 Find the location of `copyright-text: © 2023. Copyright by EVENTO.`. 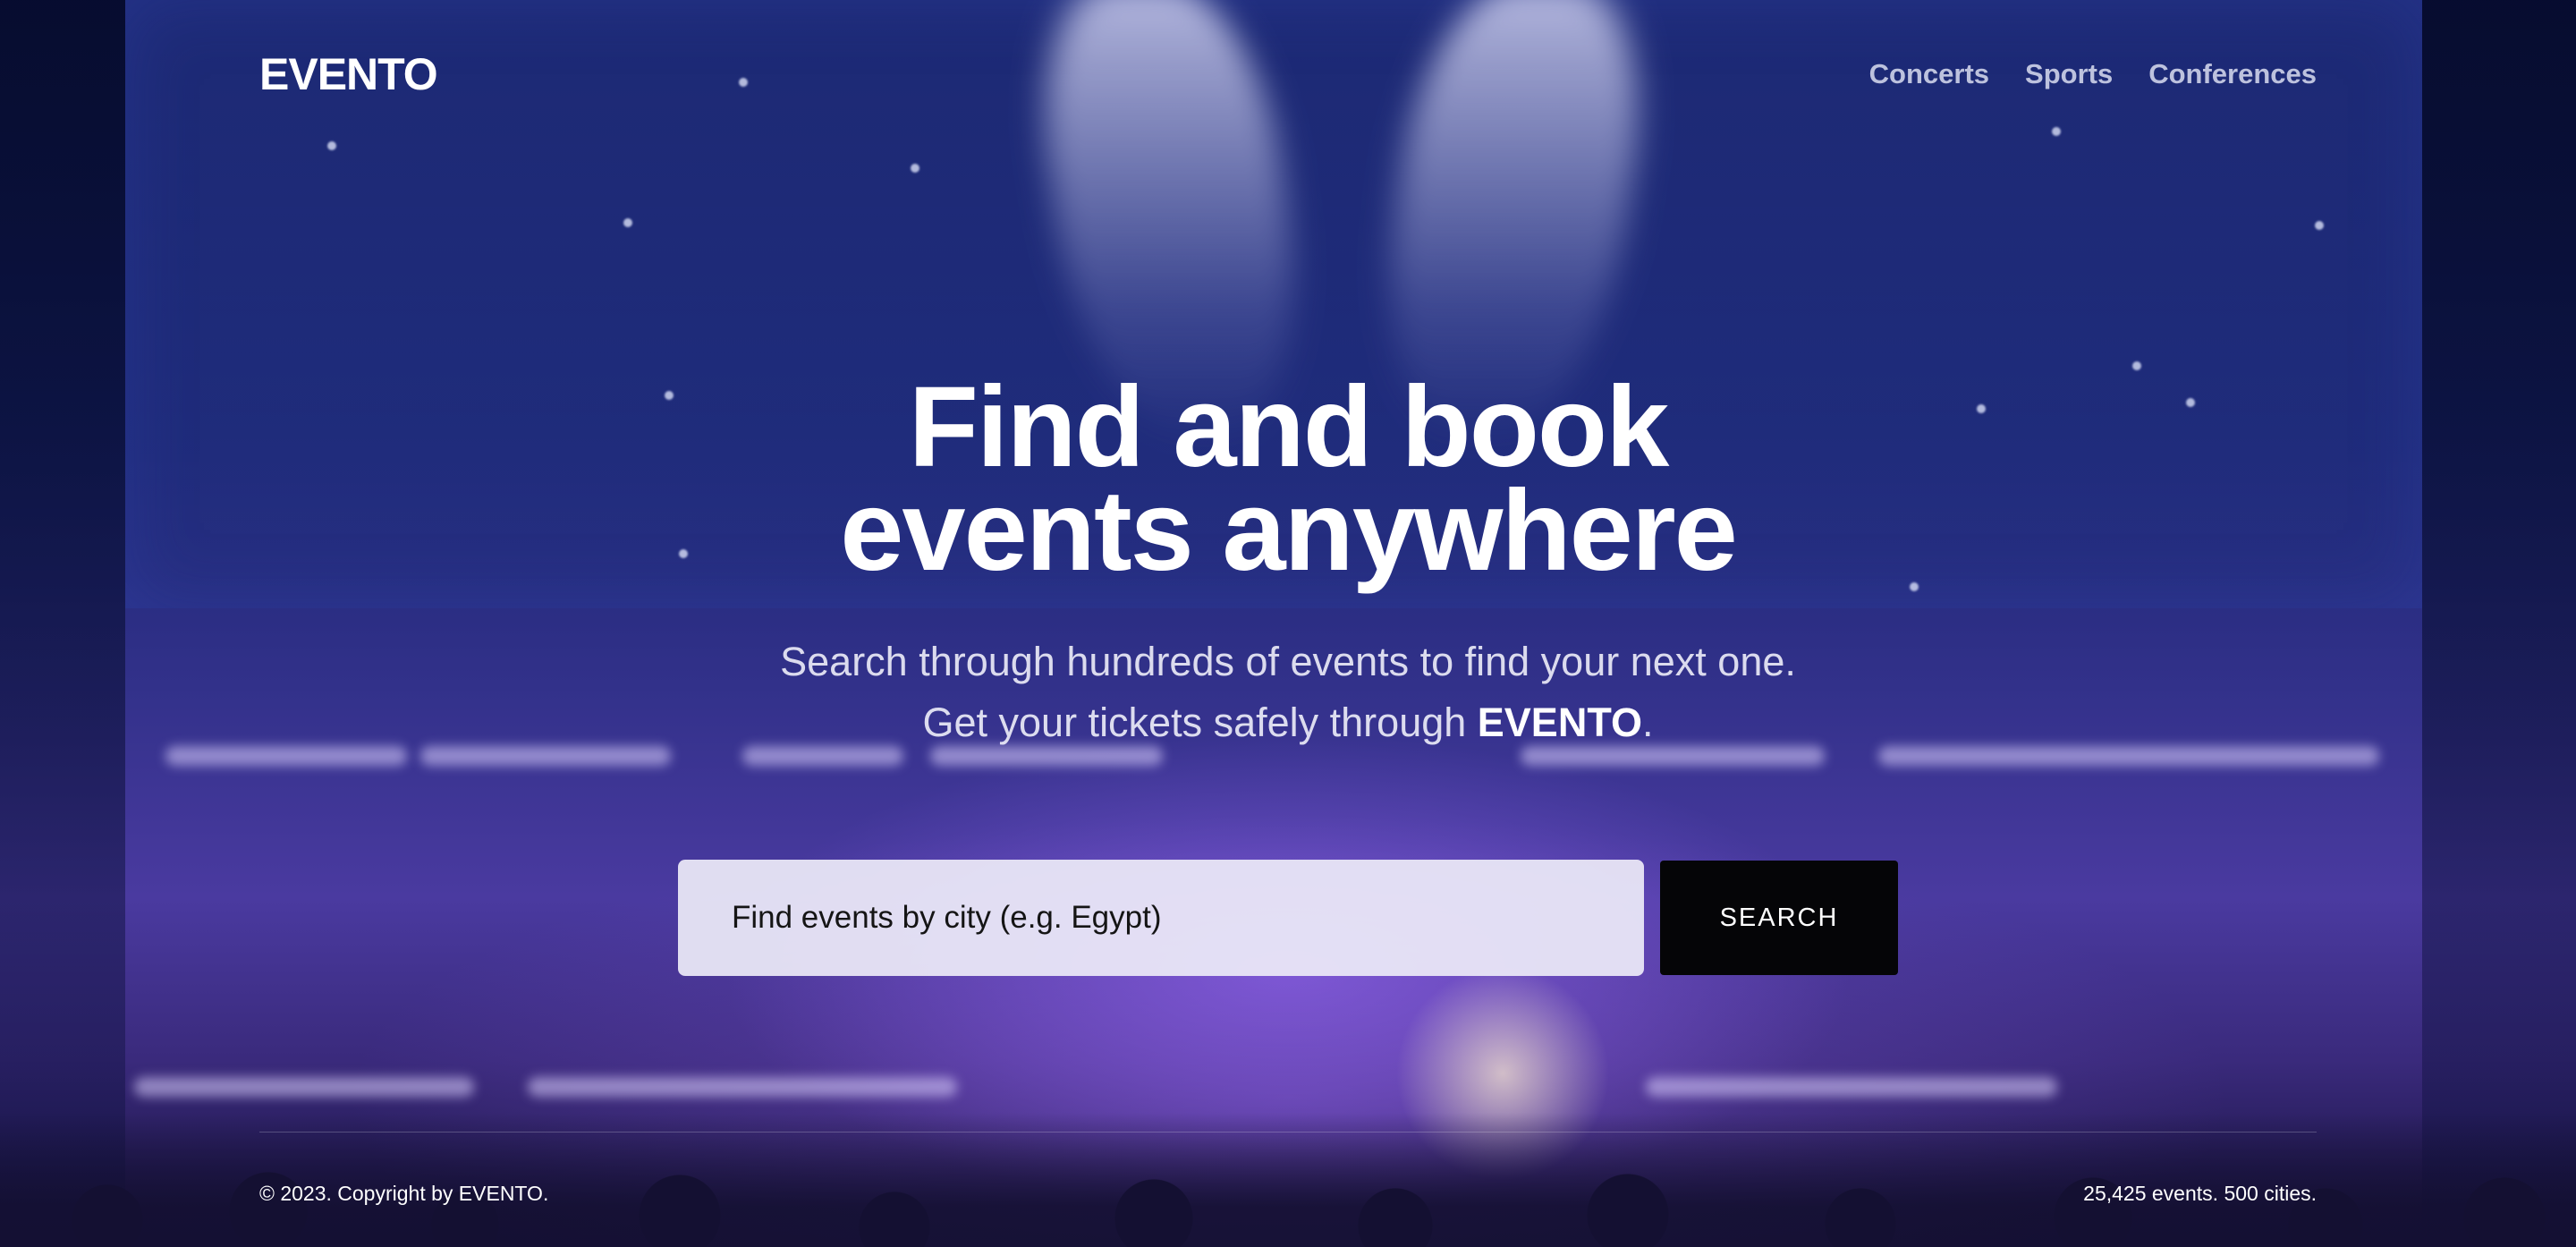

copyright-text: © 2023. Copyright by EVENTO. is located at coordinates (404, 1193).